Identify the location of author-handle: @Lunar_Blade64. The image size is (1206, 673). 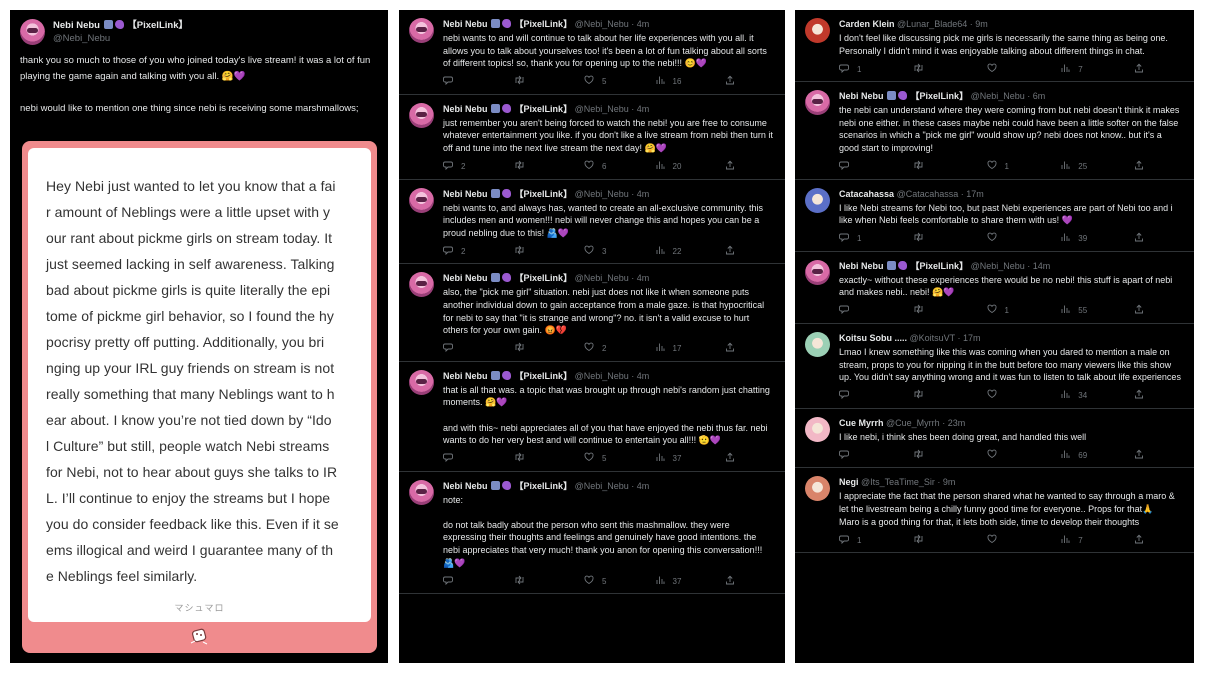
(932, 24).